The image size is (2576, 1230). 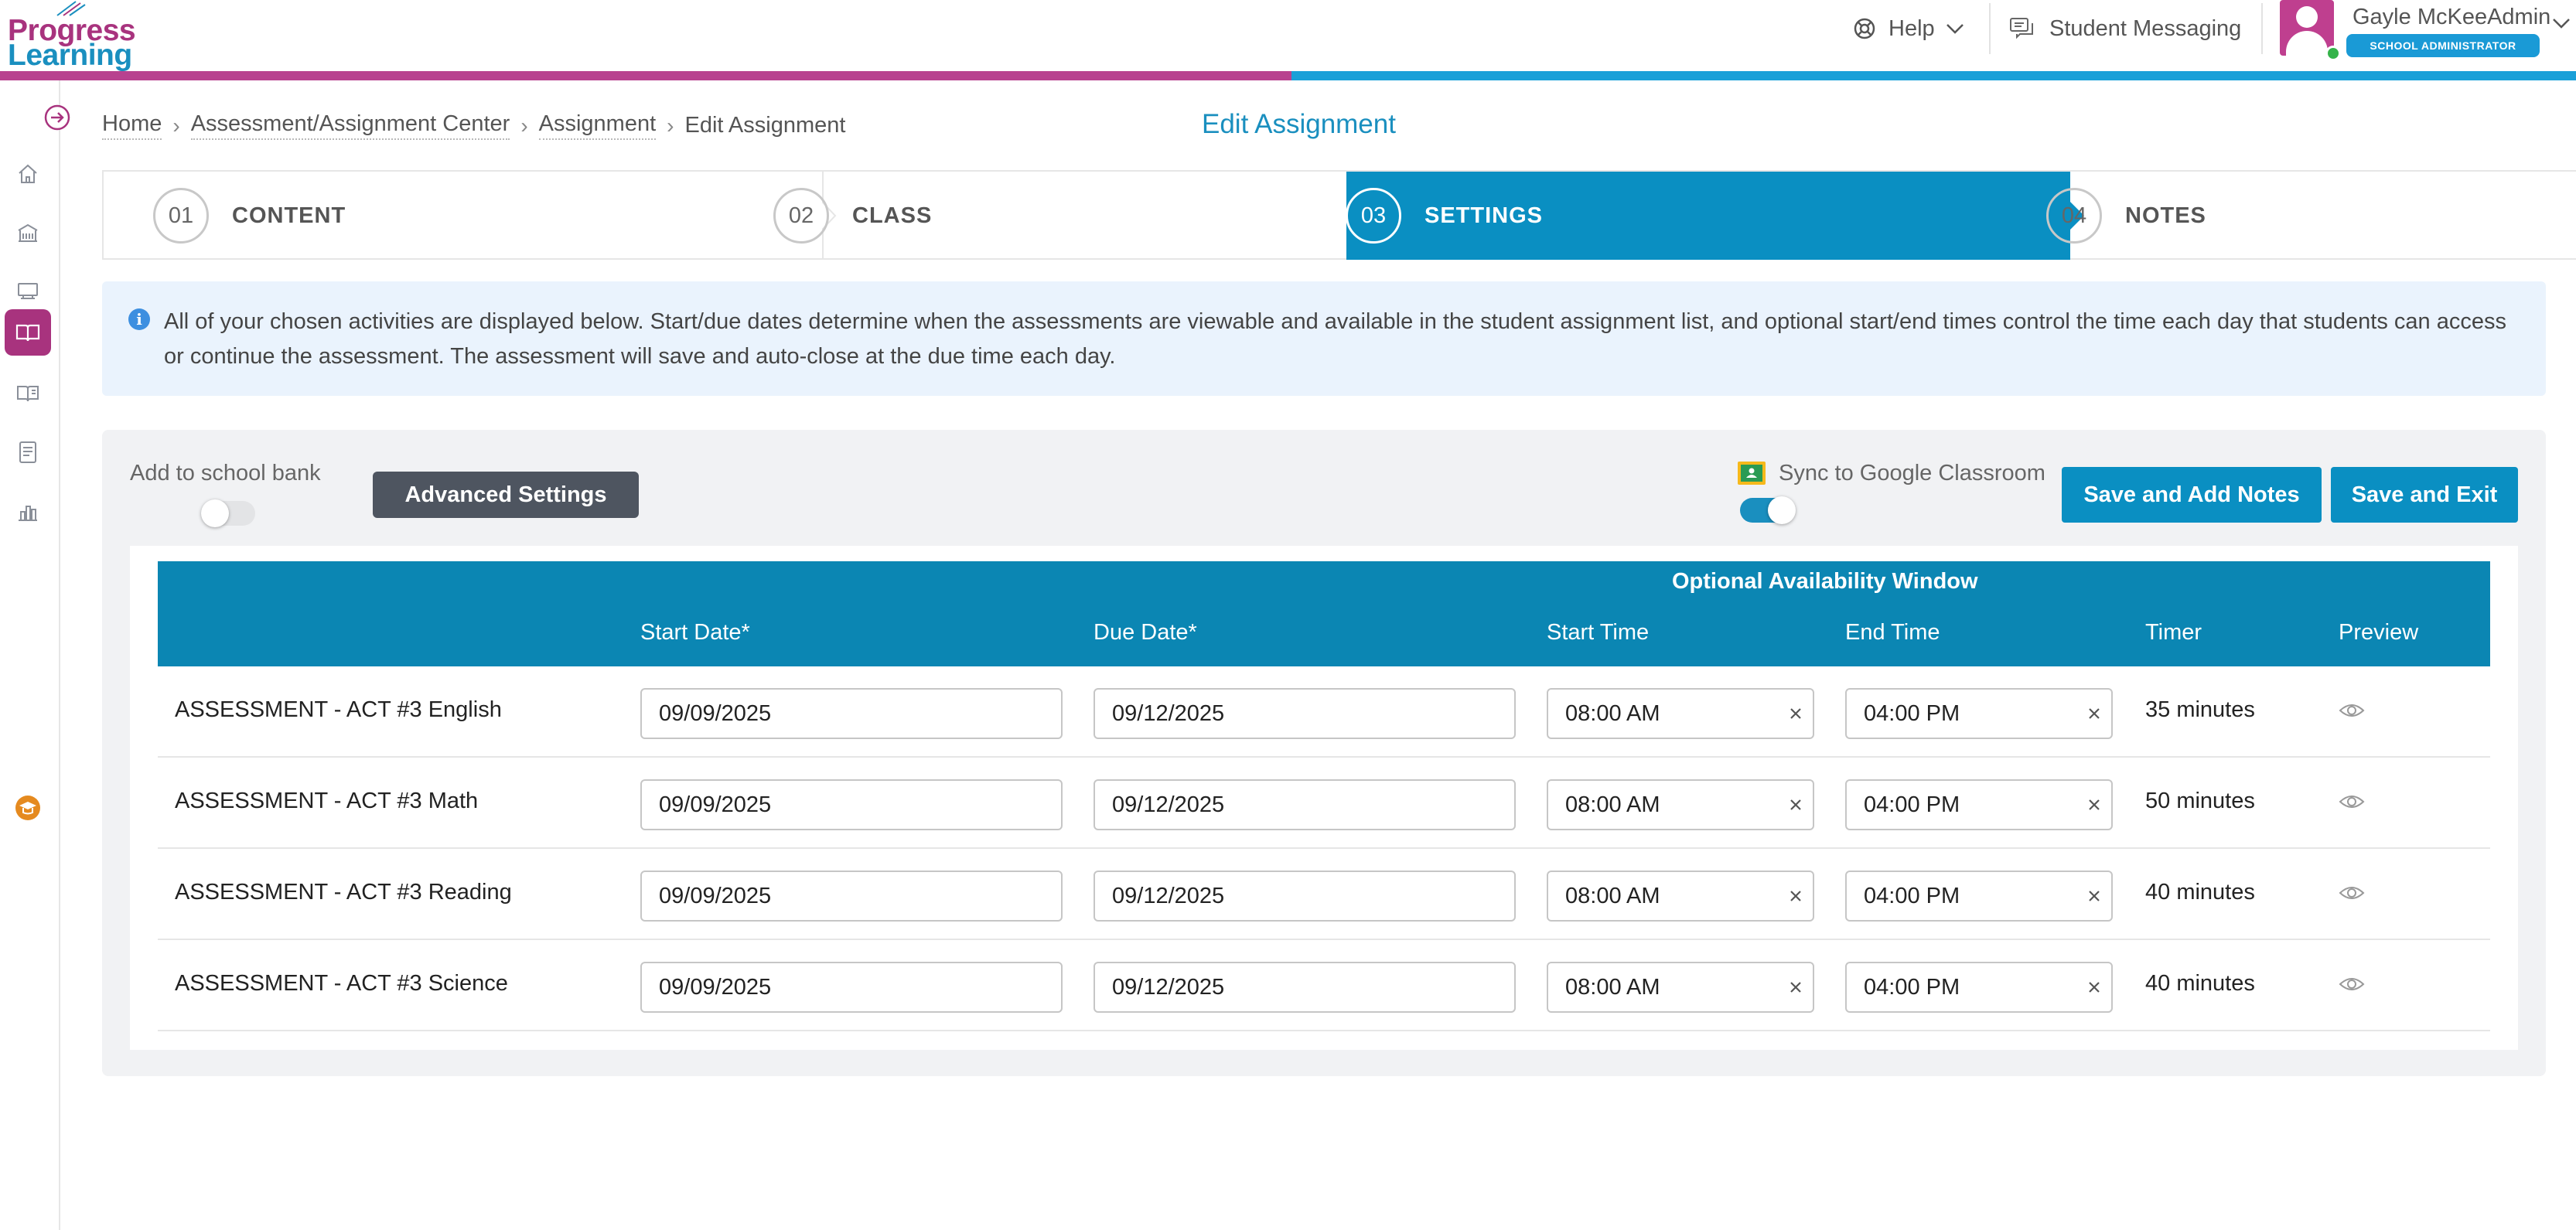 I want to click on graduation-cap-icon, so click(x=28, y=808).